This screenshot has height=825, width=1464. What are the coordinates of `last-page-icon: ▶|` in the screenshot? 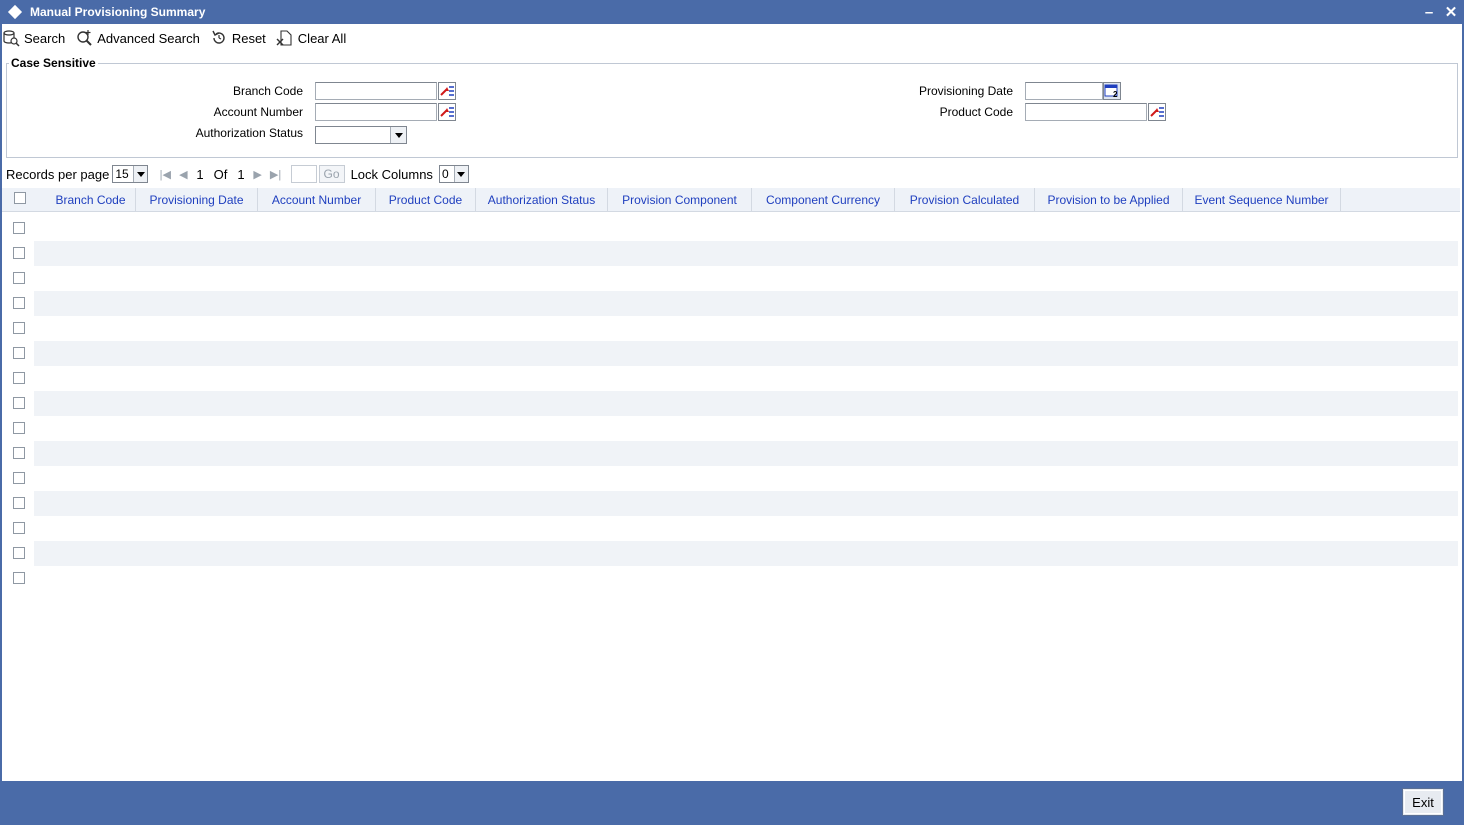 It's located at (276, 174).